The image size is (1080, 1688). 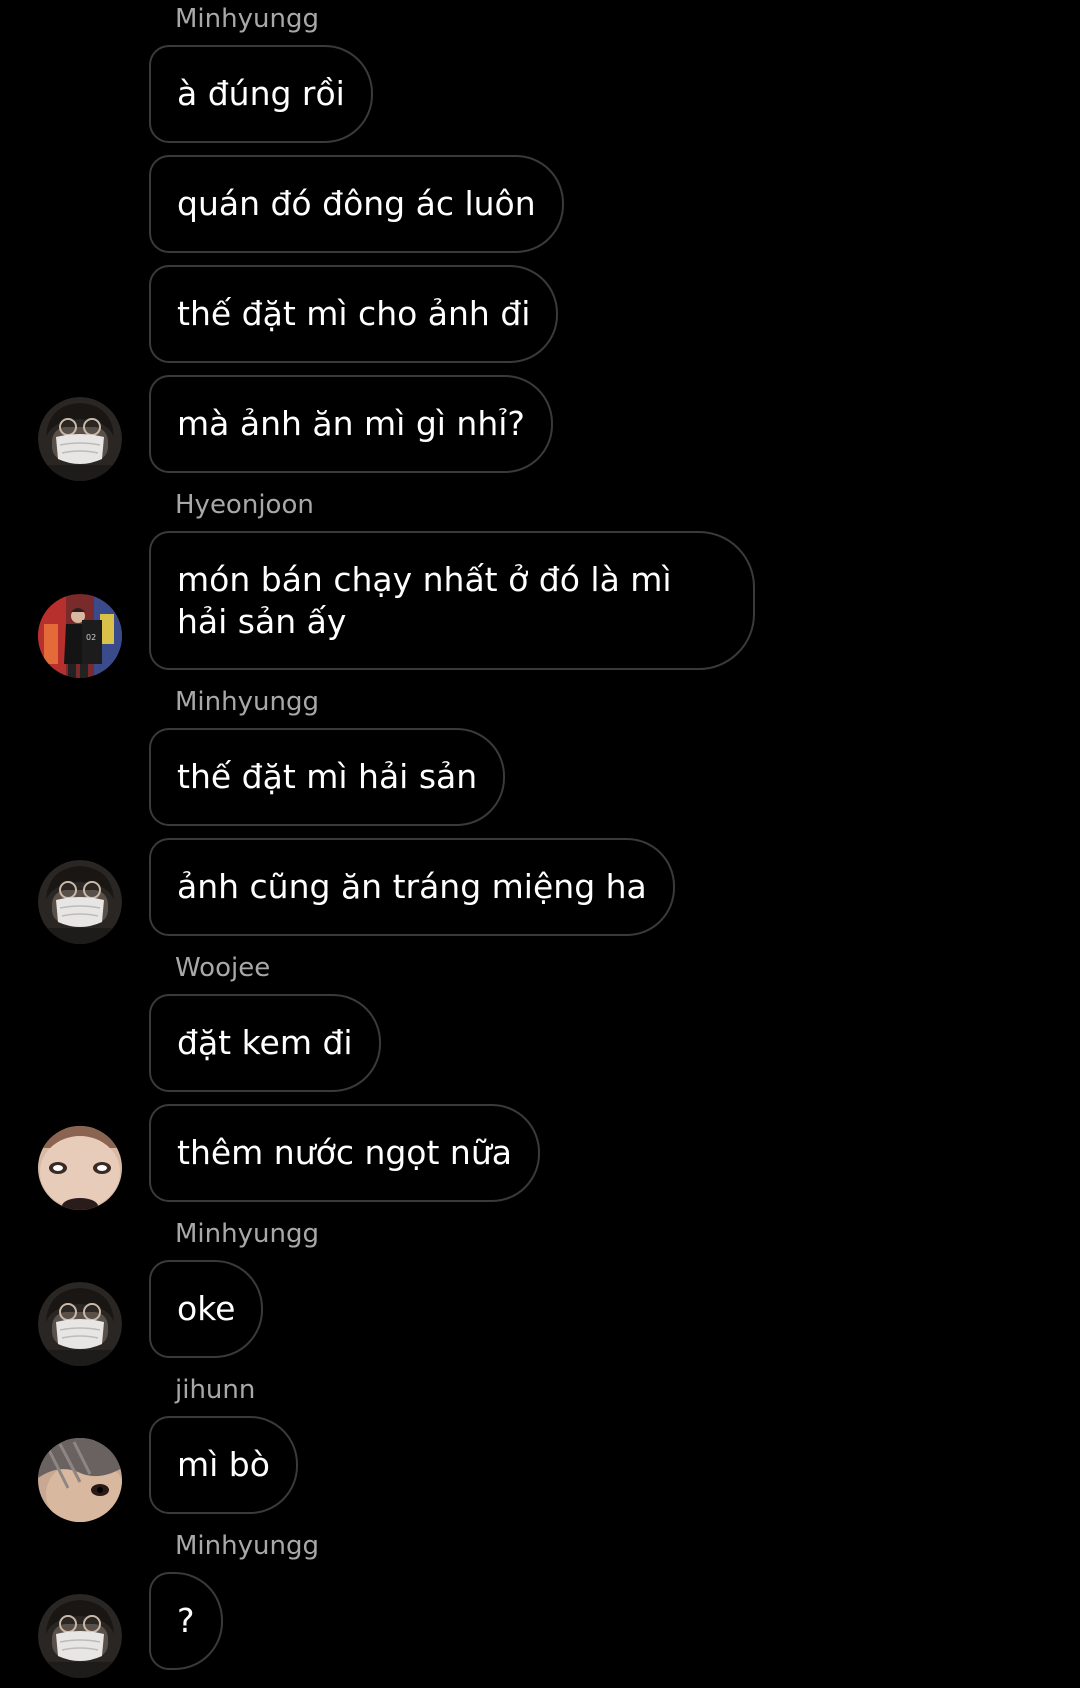 I want to click on message-bubble: à đúng rồi, so click(x=261, y=94).